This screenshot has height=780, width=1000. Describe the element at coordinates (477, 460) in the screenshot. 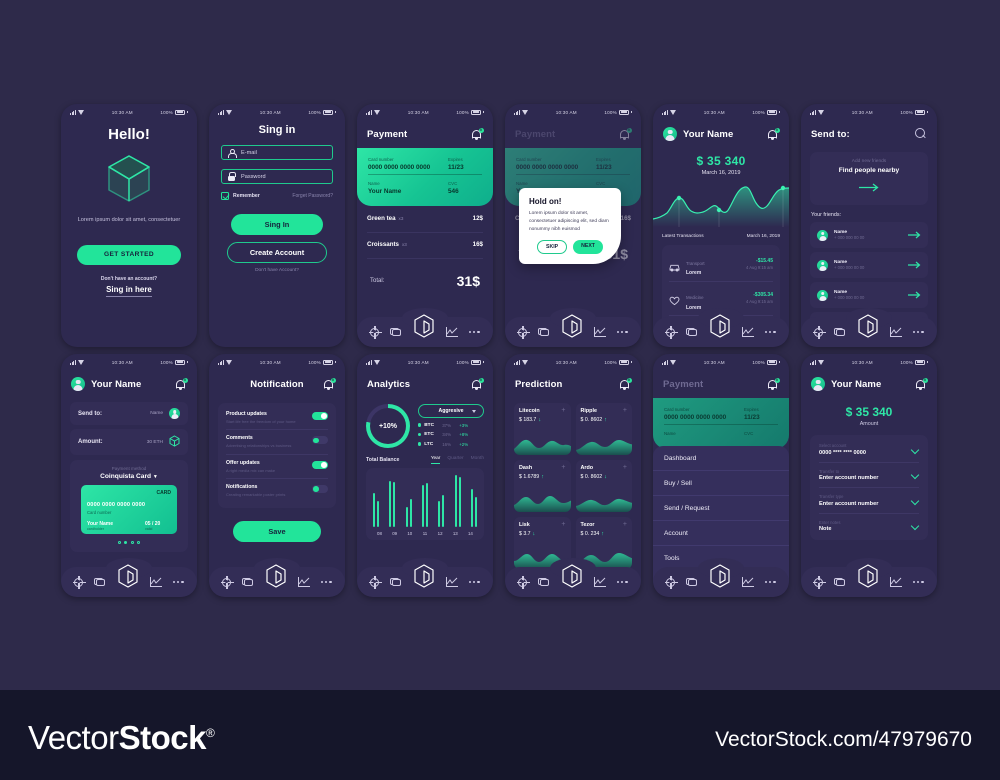

I see `tab-month: Month` at that location.